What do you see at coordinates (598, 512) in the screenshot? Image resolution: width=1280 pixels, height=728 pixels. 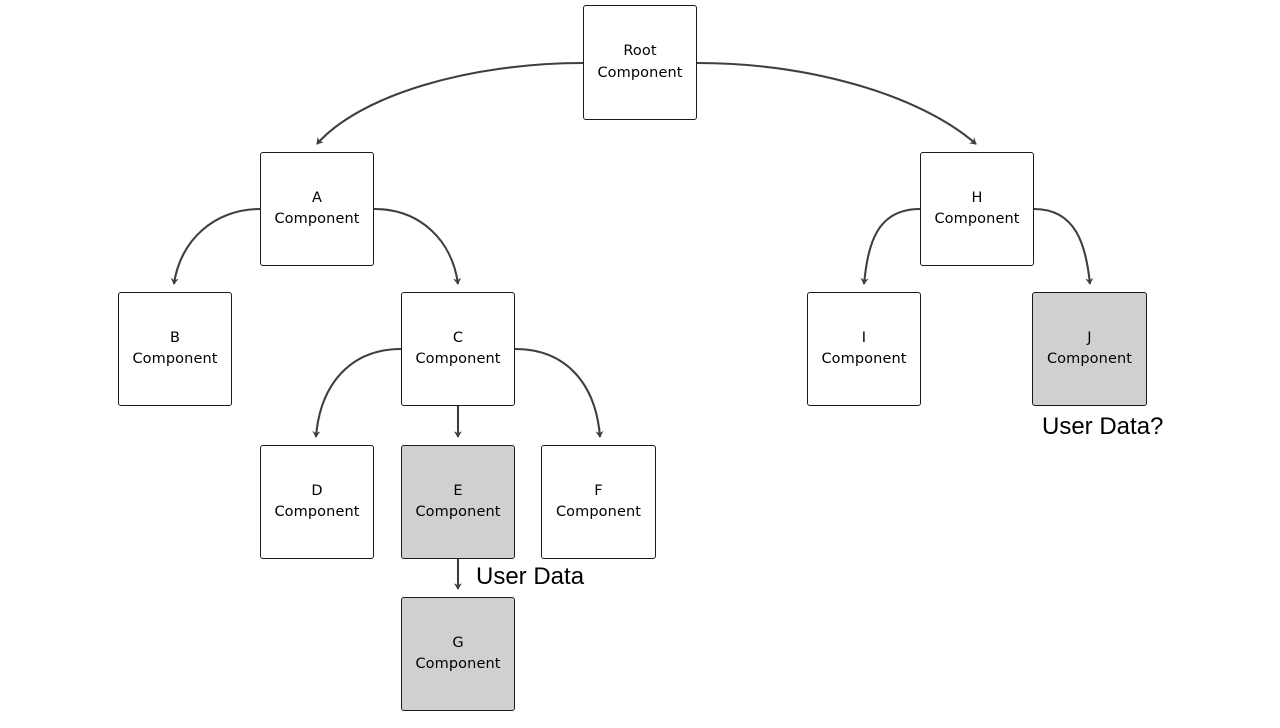 I see `node-f-kind: Component` at bounding box center [598, 512].